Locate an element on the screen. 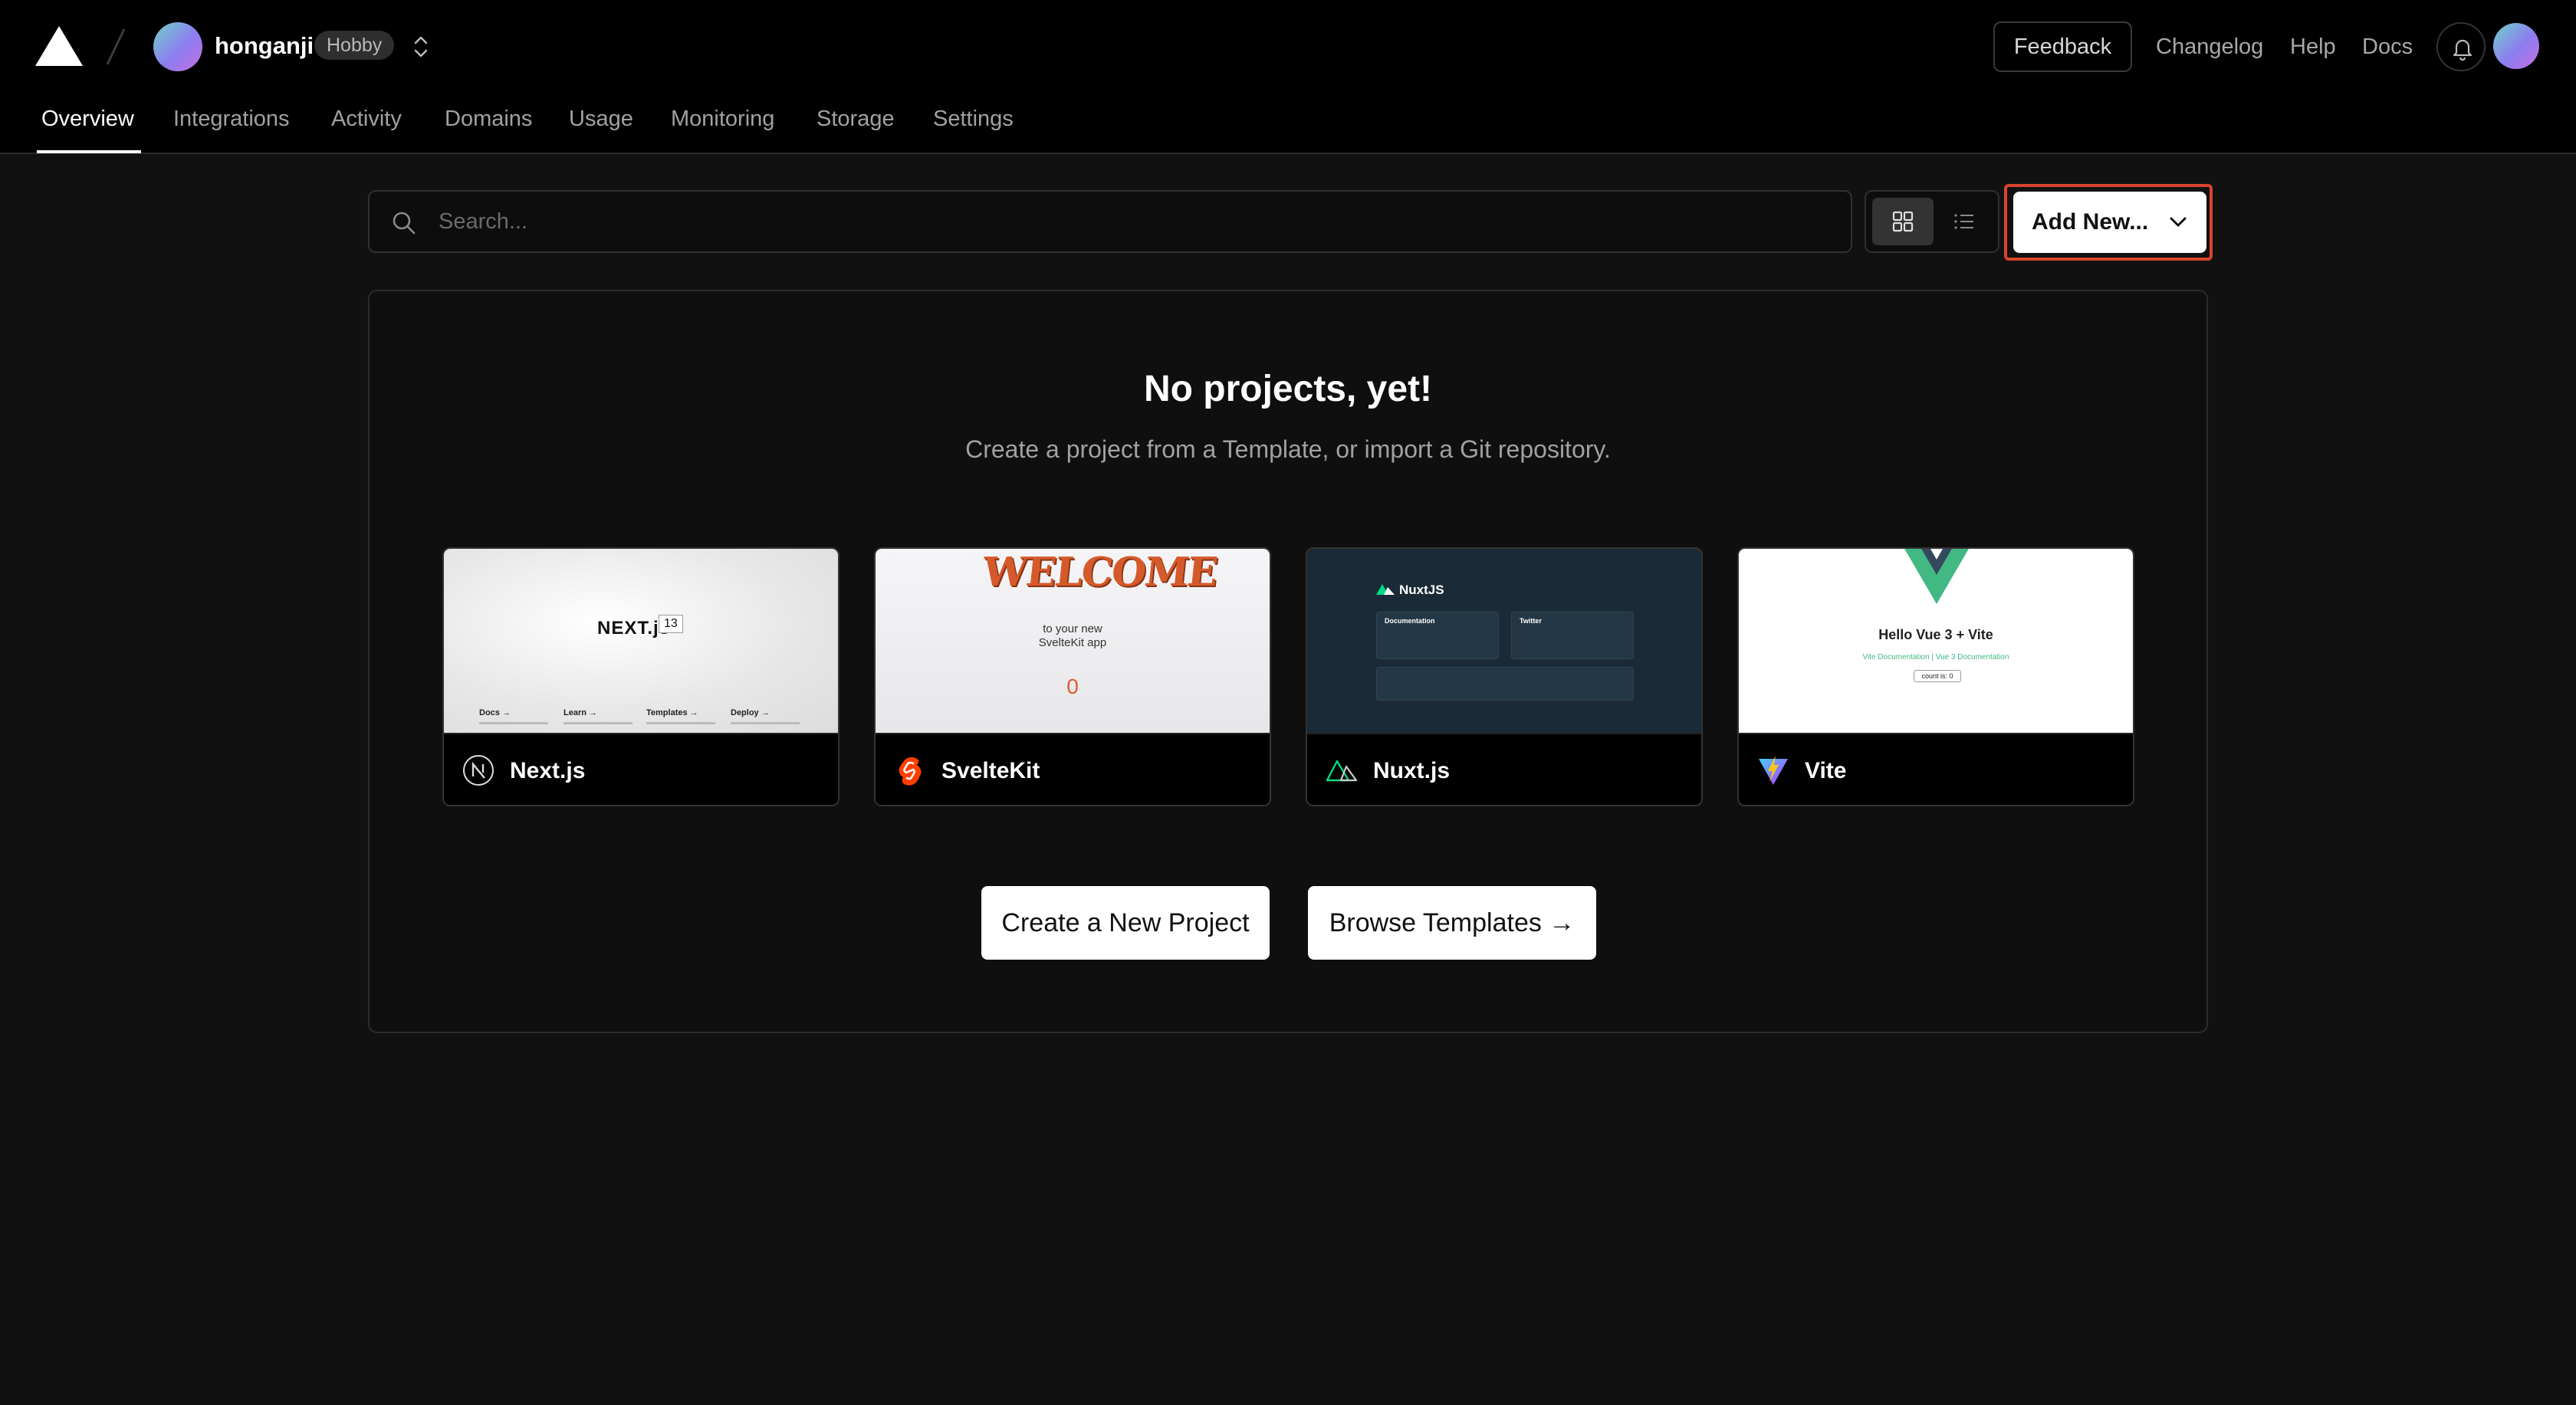 The image size is (2576, 1405). active-tab-indicator is located at coordinates (89, 151).